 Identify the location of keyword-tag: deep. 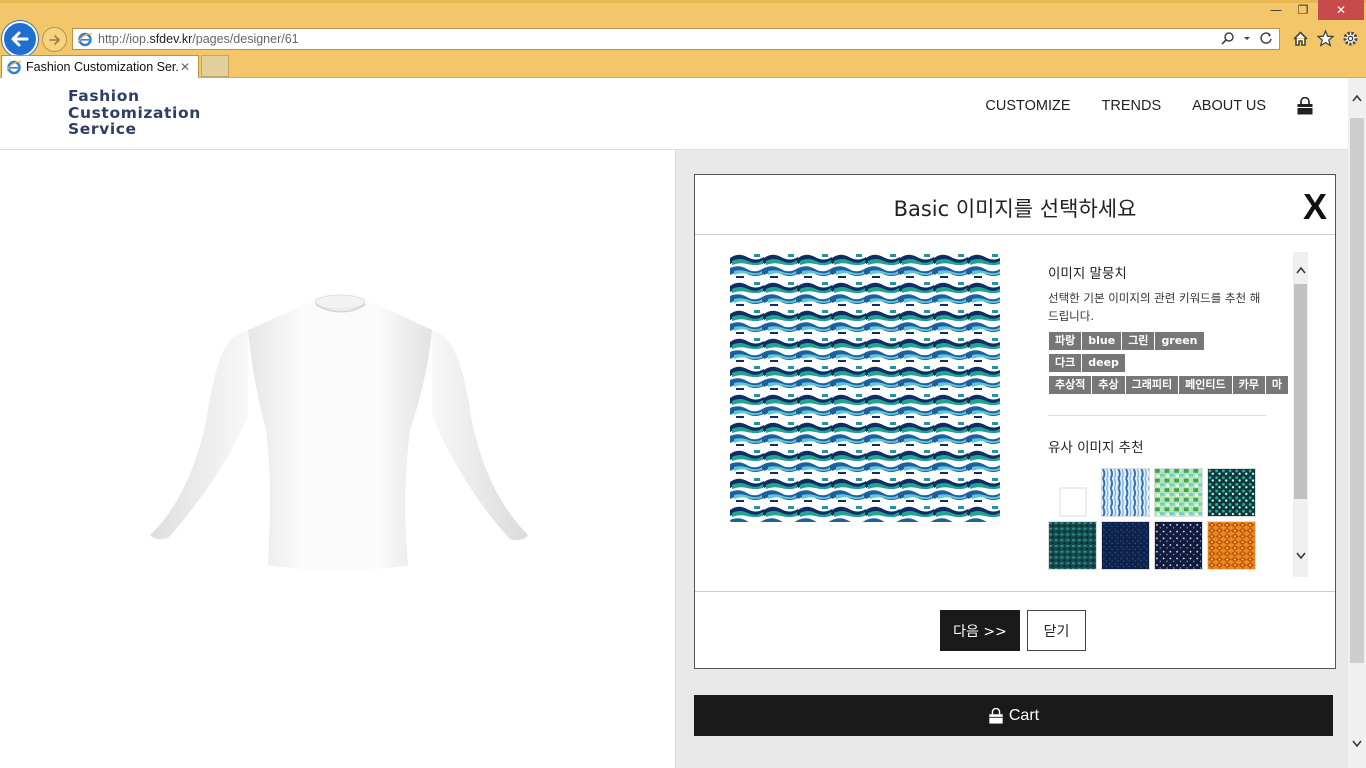
(1103, 363).